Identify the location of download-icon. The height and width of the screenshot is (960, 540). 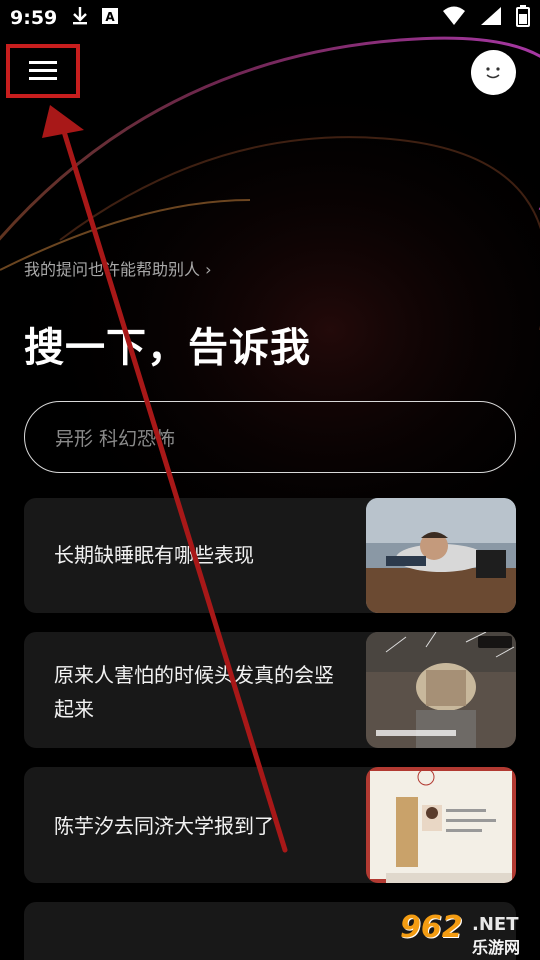
(80, 18).